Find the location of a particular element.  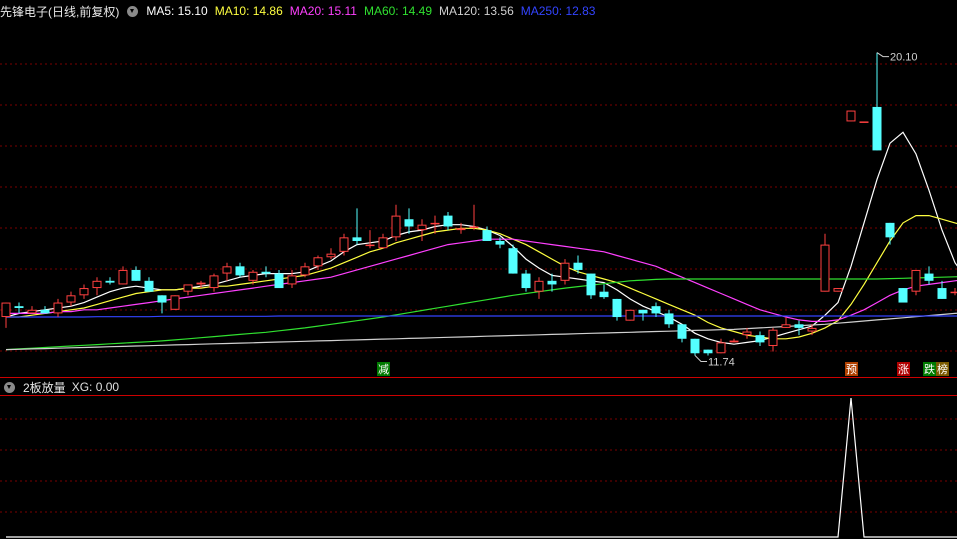

ma-line-ma250 is located at coordinates (481, 316).